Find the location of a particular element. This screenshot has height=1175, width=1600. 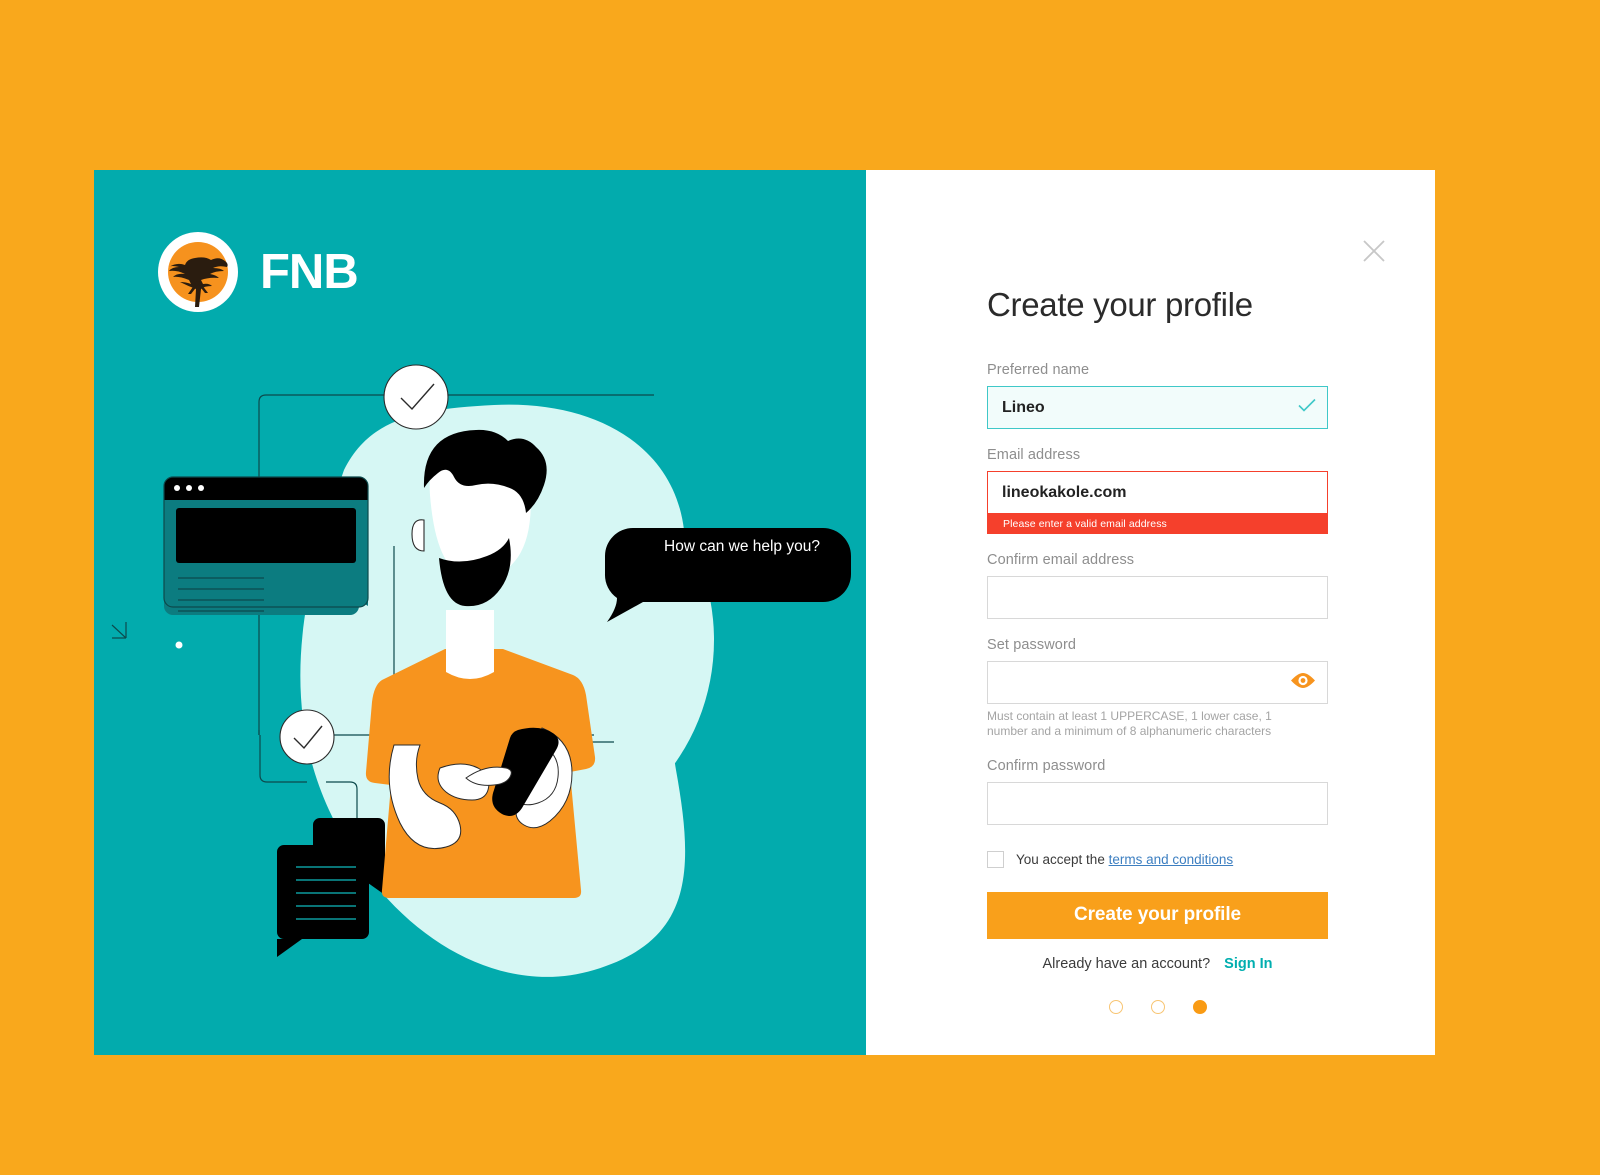

create-profile-button: Create your profile is located at coordinates (1157, 915).